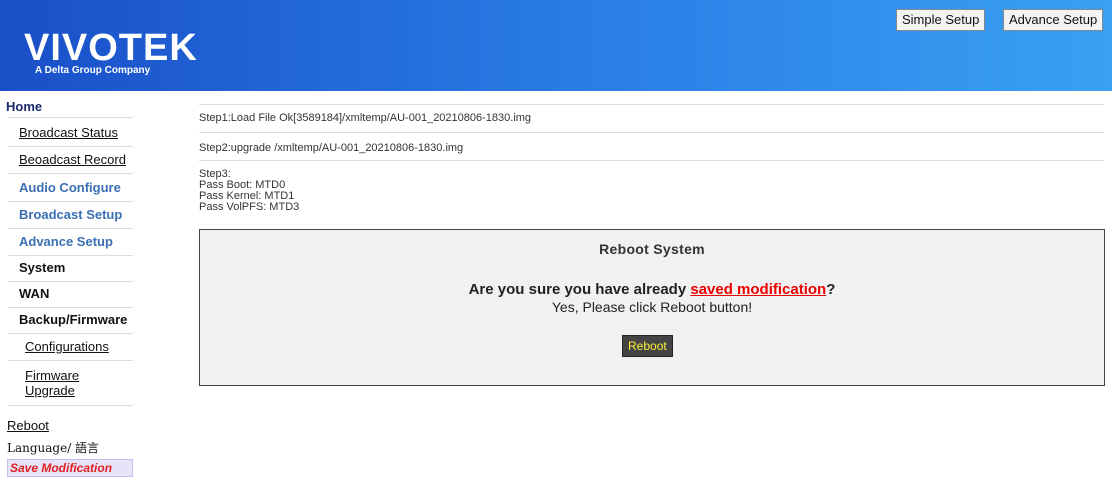 Image resolution: width=1112 pixels, height=477 pixels. What do you see at coordinates (652, 249) in the screenshot?
I see `reboot-panel-title: Reboot System` at bounding box center [652, 249].